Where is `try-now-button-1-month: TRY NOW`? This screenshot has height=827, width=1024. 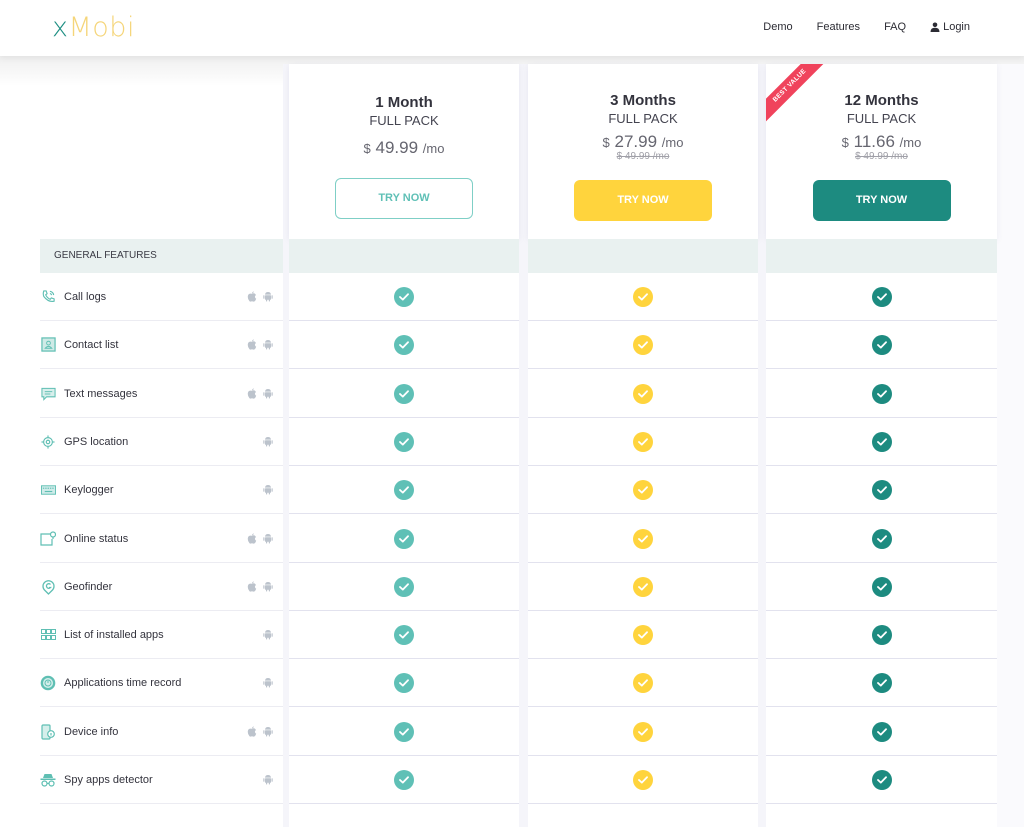 try-now-button-1-month: TRY NOW is located at coordinates (404, 198).